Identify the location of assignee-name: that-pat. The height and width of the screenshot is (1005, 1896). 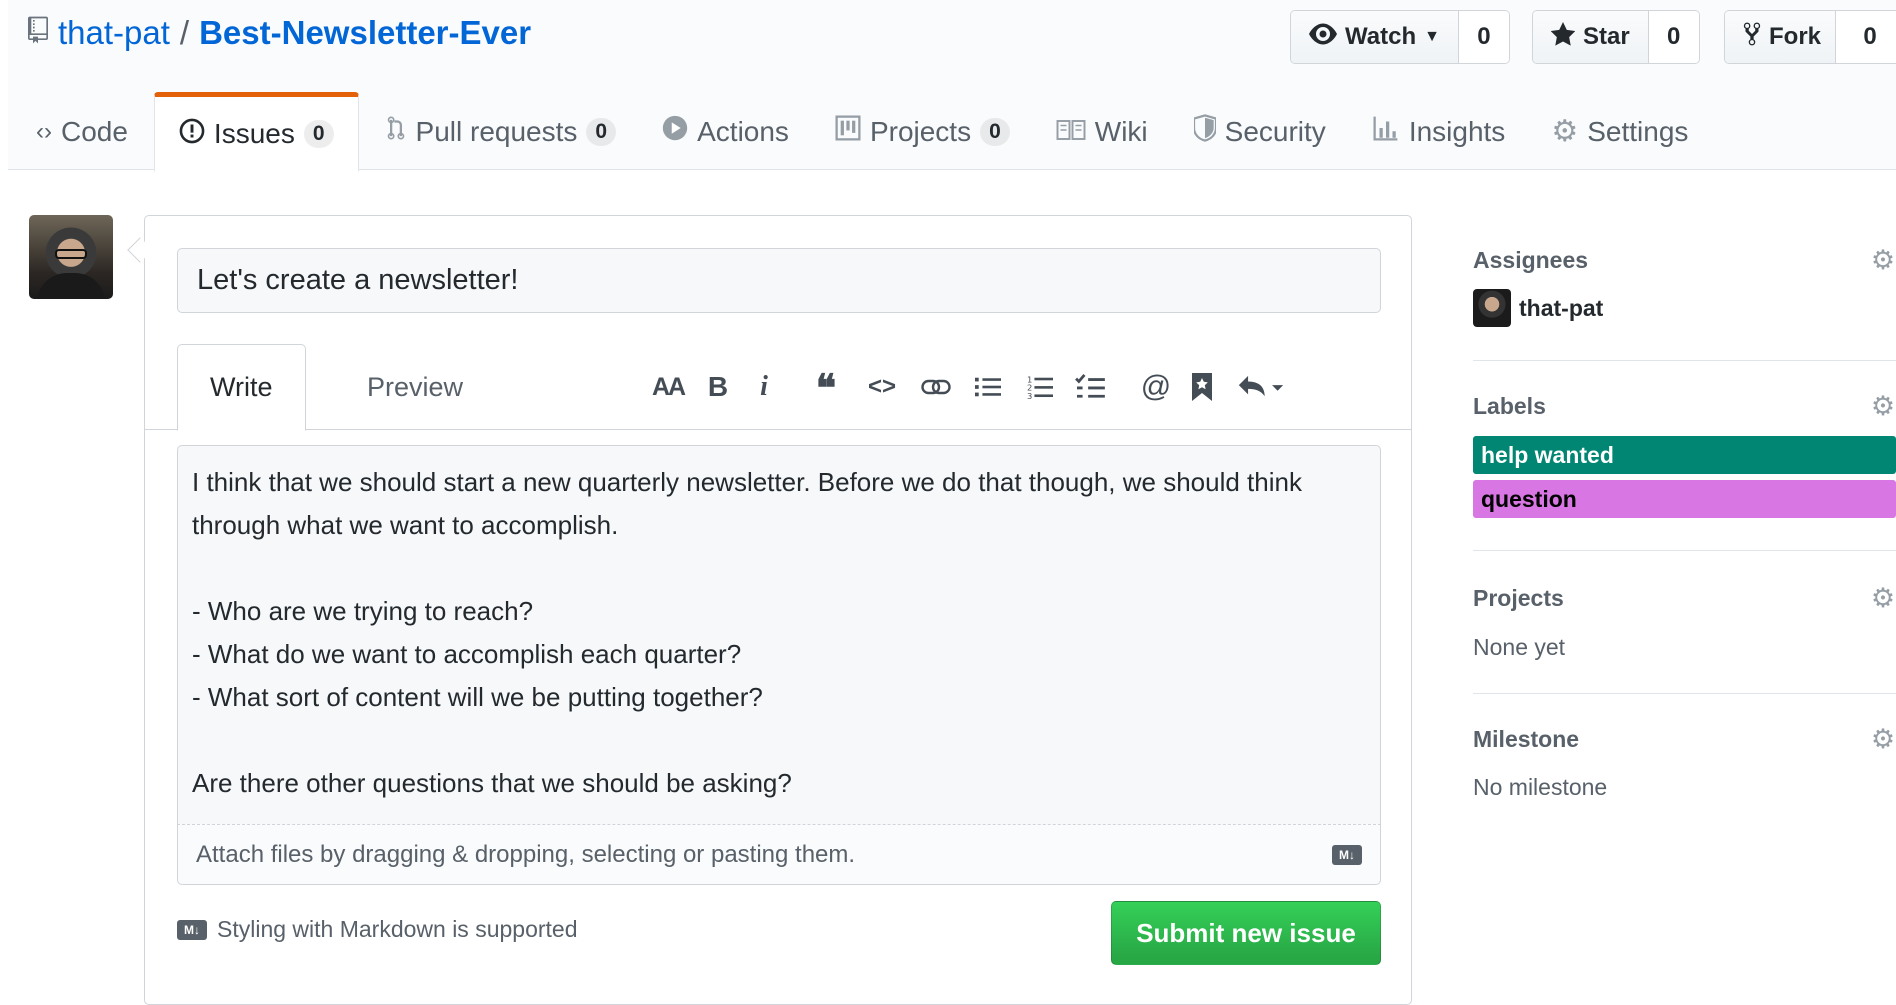
(1561, 307).